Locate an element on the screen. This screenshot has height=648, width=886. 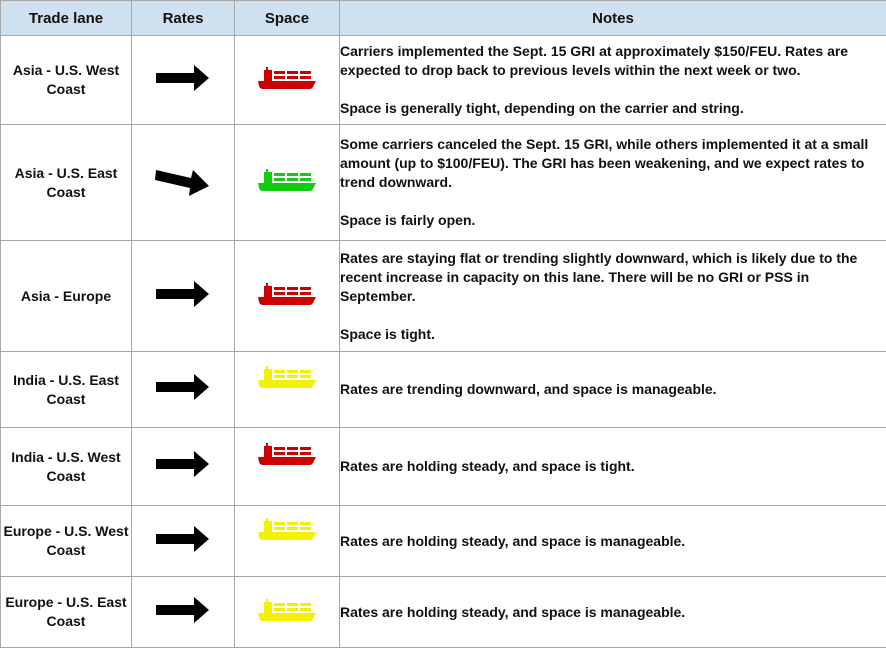
trade-lane-cell: Asia - Europe is located at coordinates (66, 296).